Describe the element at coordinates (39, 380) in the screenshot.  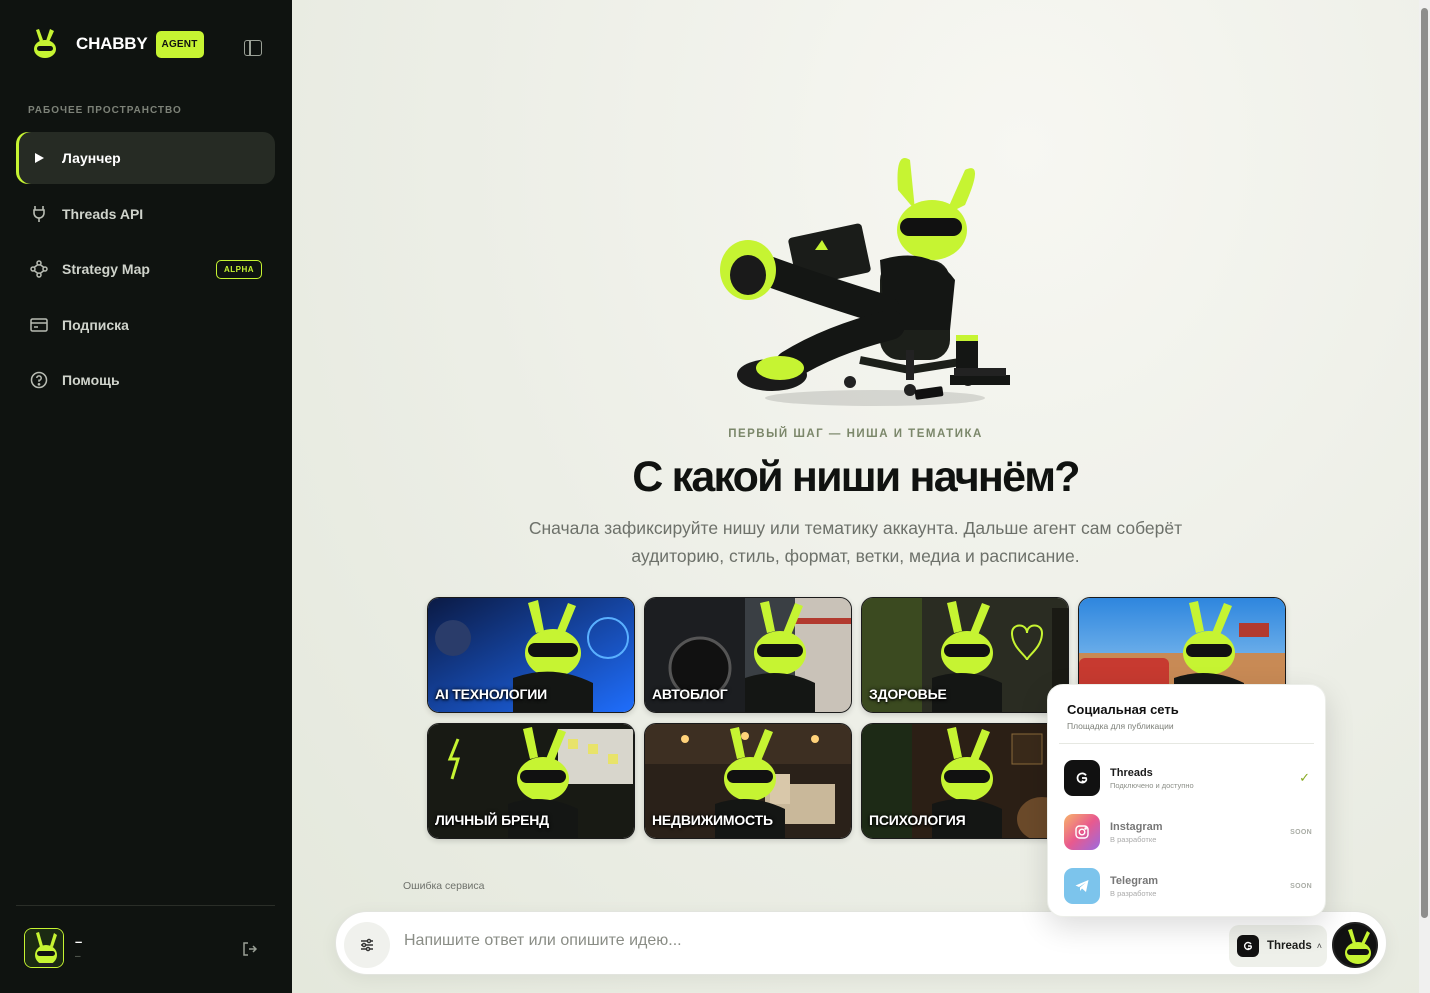
I see `help-icon` at that location.